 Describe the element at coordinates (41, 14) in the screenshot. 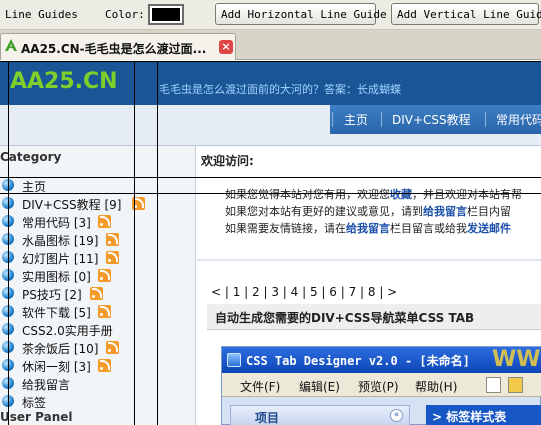

I see `line-guides-label: Line Guides` at that location.